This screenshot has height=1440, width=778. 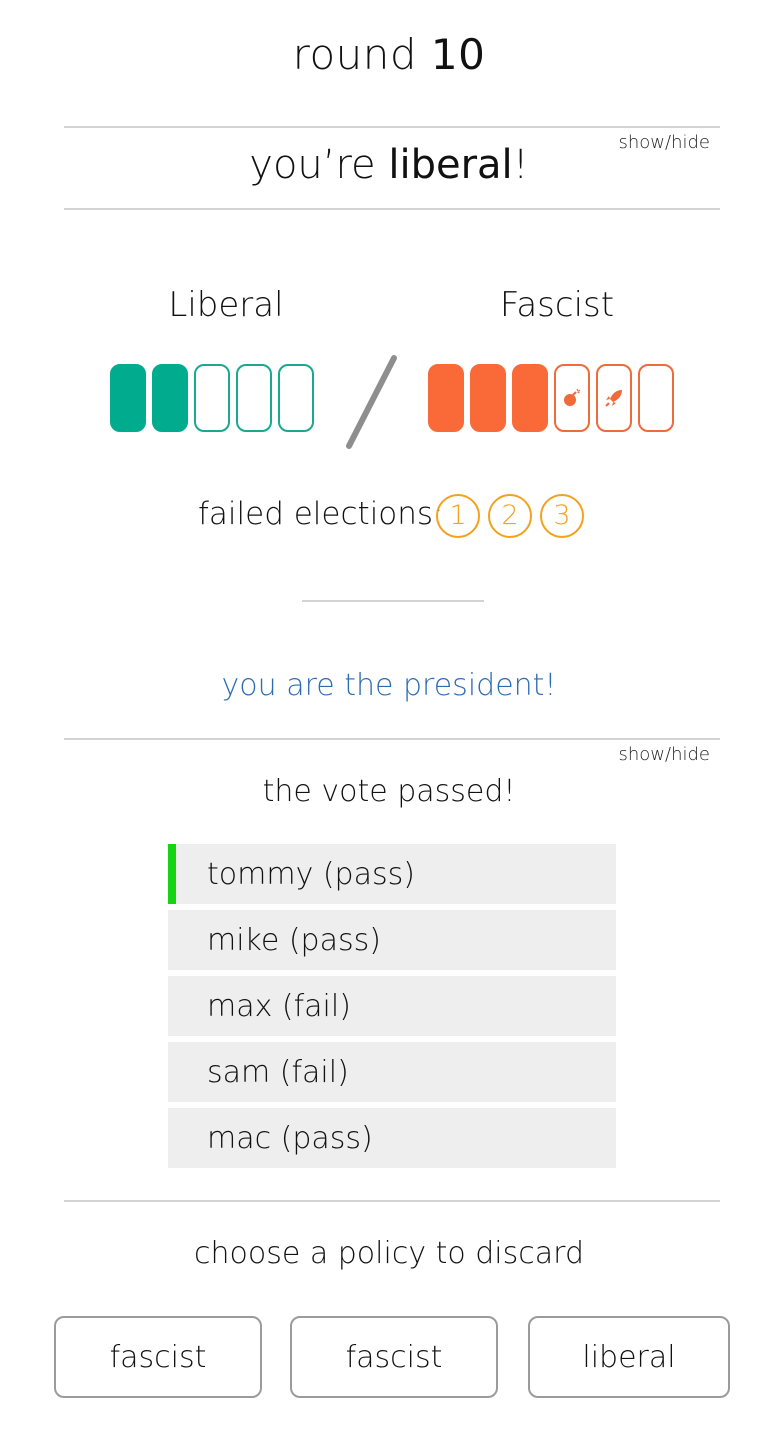 I want to click on round-title: round 10, so click(x=389, y=54).